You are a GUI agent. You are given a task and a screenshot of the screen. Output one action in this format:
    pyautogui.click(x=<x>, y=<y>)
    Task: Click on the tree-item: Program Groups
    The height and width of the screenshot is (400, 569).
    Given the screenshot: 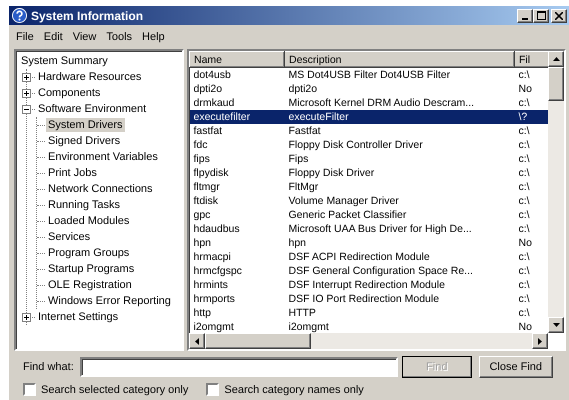 What is the action you would take?
    pyautogui.click(x=89, y=253)
    